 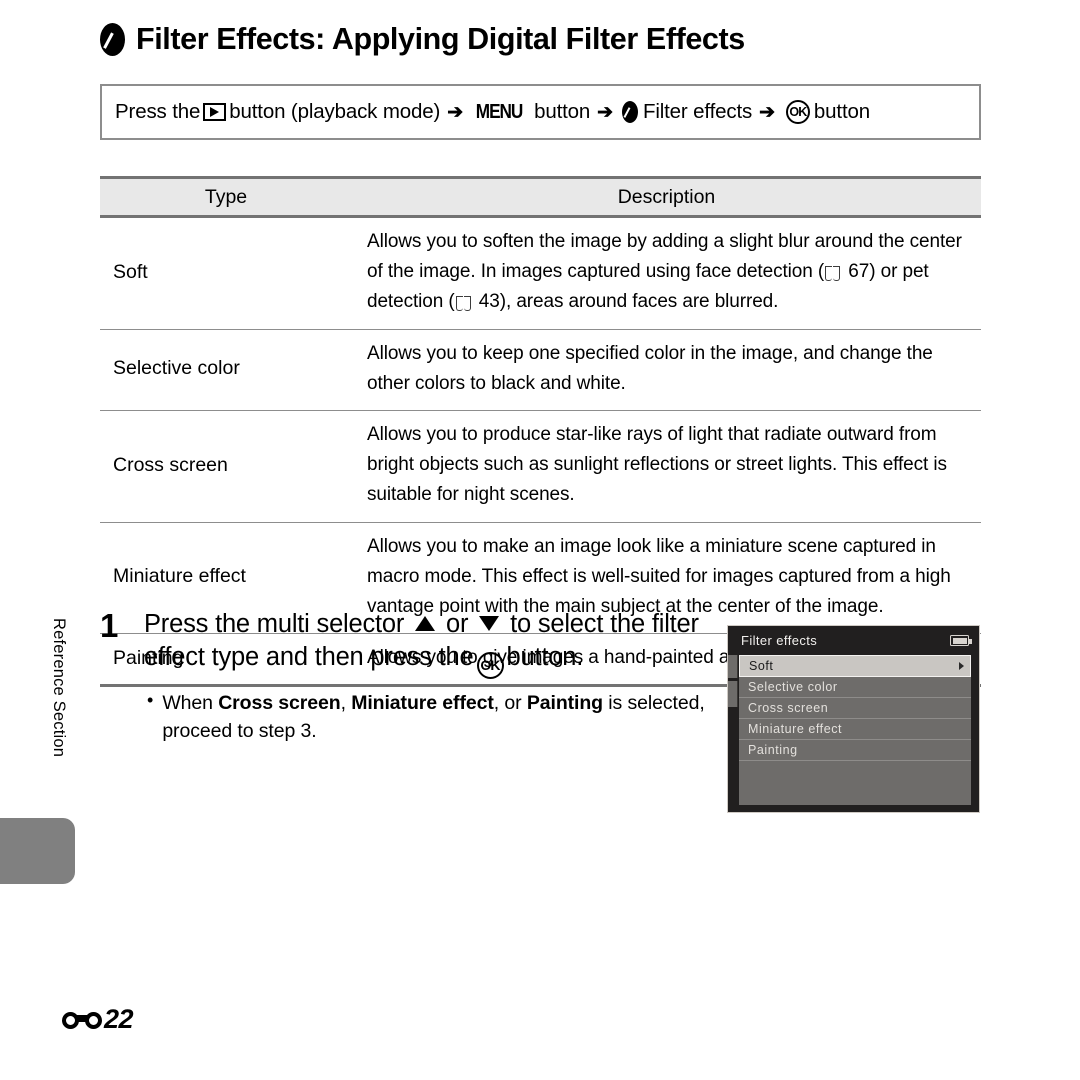 I want to click on lcd-menu-item-label: Selective color, so click(x=793, y=687).